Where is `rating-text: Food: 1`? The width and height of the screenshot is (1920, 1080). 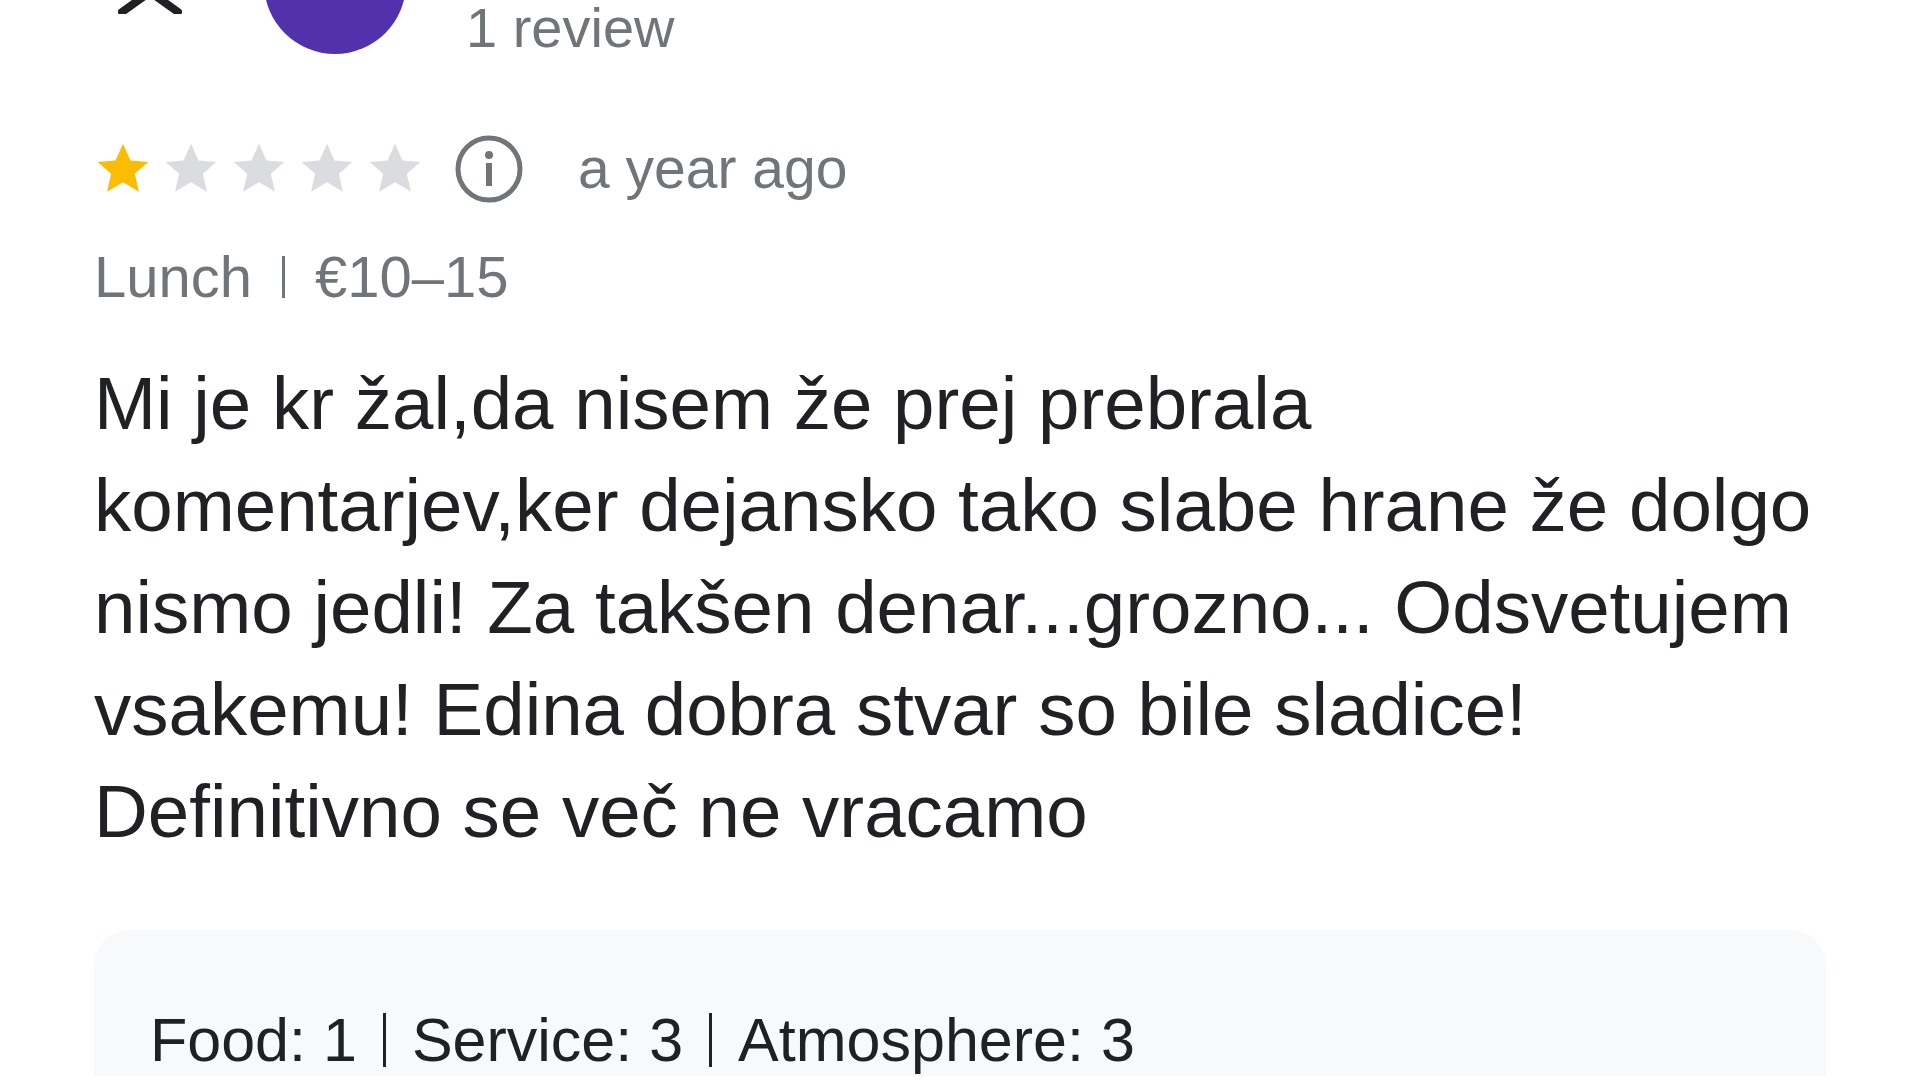 rating-text: Food: 1 is located at coordinates (253, 1040).